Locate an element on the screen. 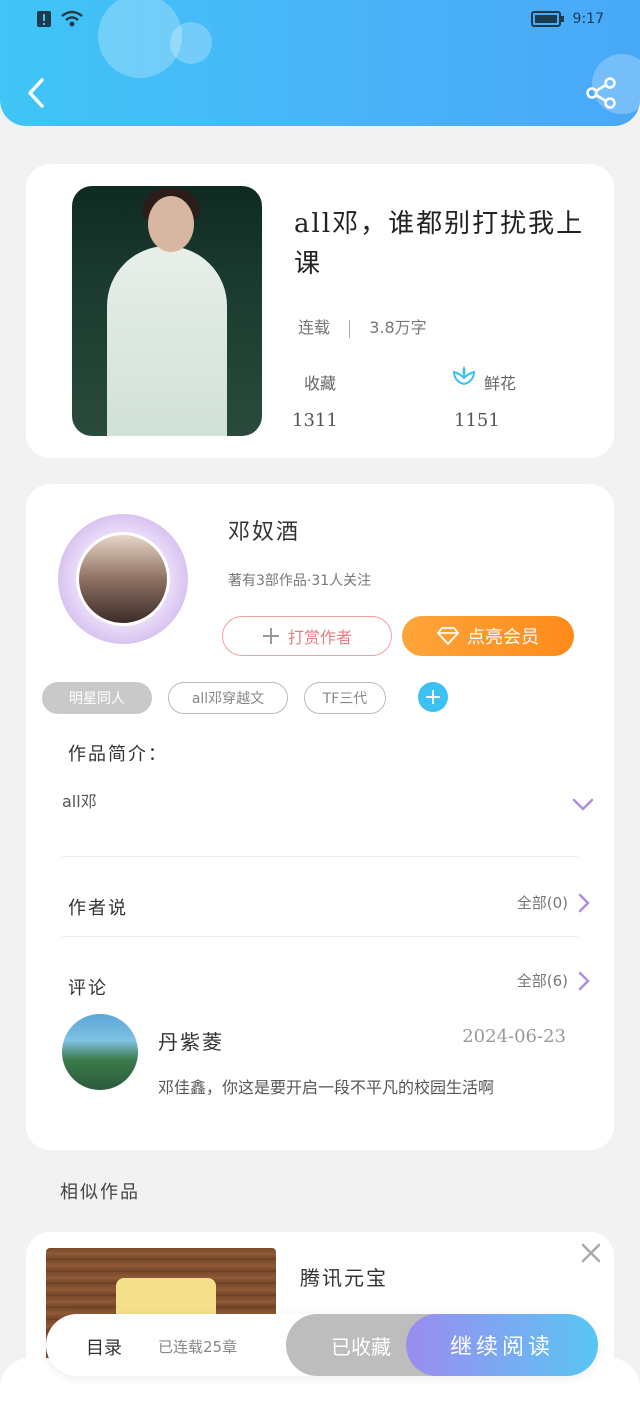  commenter-name: 丹紫菱 is located at coordinates (191, 1042).